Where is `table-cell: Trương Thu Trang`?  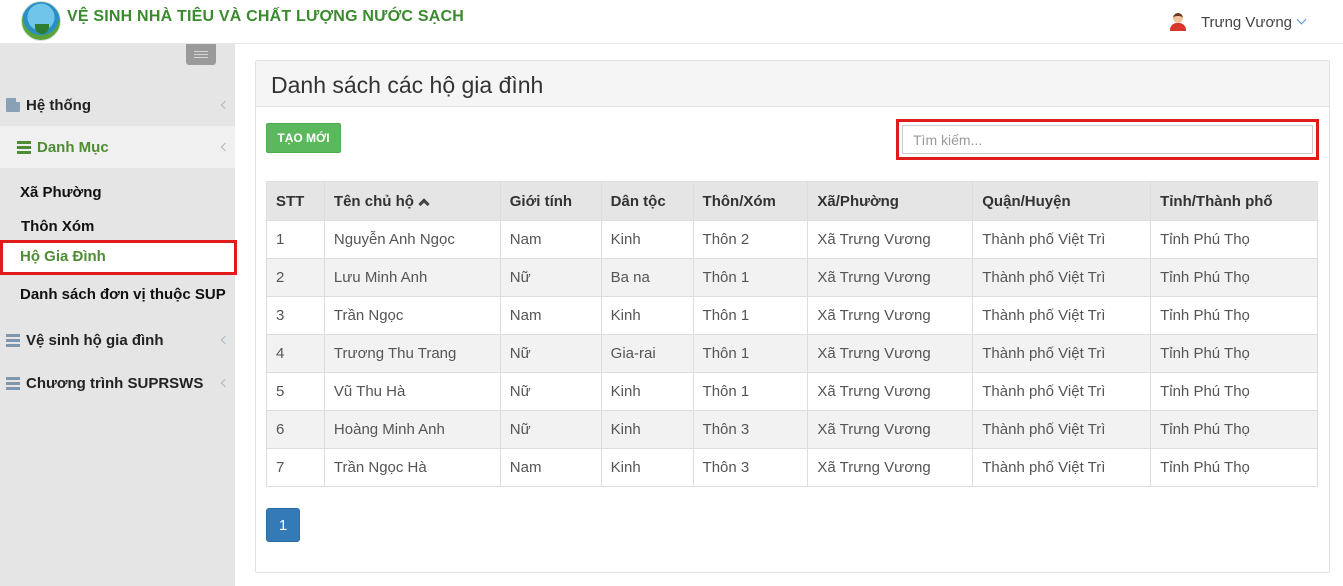 table-cell: Trương Thu Trang is located at coordinates (412, 353).